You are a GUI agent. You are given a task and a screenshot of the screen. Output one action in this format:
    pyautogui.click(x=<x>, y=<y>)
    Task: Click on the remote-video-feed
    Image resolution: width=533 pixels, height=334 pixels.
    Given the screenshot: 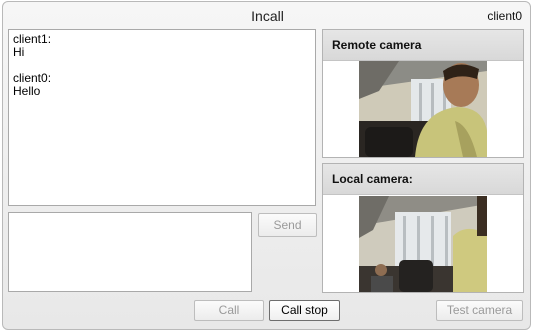 What is the action you would take?
    pyautogui.click(x=423, y=109)
    